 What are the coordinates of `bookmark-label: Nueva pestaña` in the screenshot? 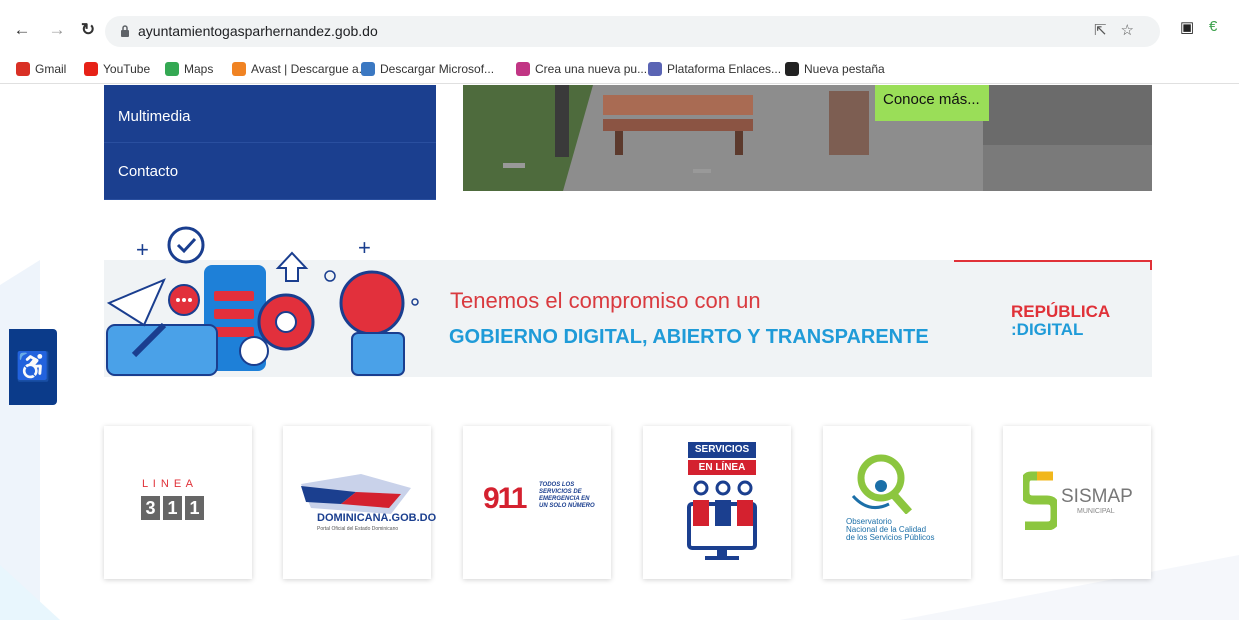 It's located at (844, 69).